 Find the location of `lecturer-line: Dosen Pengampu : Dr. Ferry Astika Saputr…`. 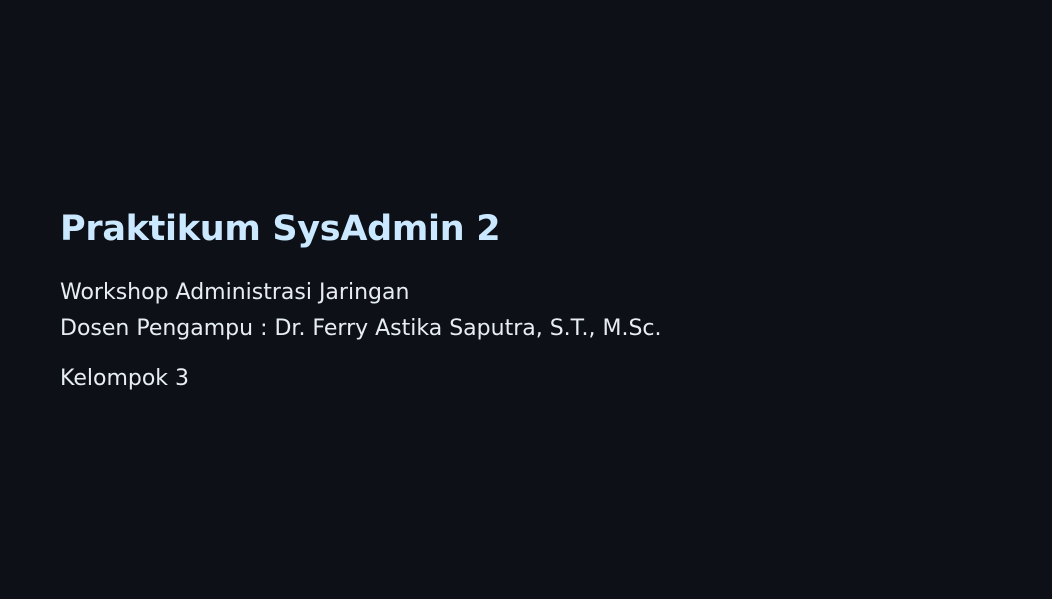

lecturer-line: Dosen Pengampu : Dr. Ferry Astika Saputr… is located at coordinates (361, 328).